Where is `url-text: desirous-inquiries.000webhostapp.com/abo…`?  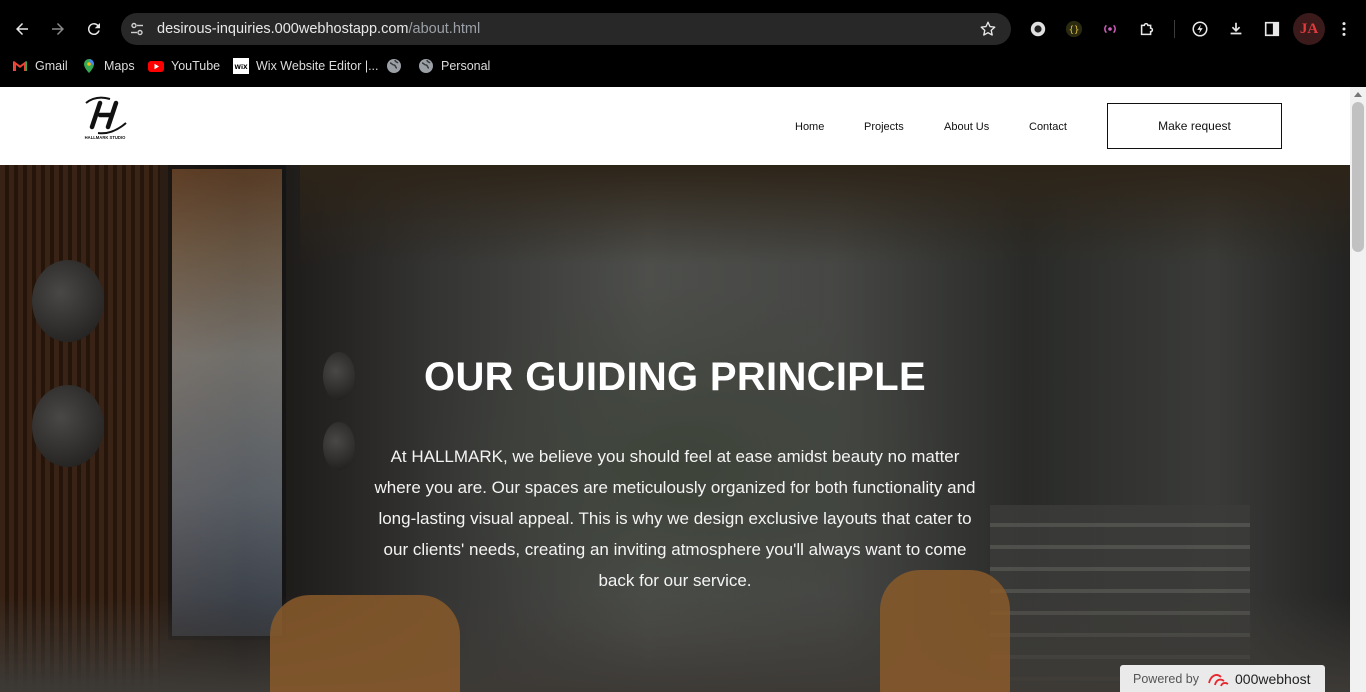
url-text: desirous-inquiries.000webhostapp.com/abo… is located at coordinates (318, 29).